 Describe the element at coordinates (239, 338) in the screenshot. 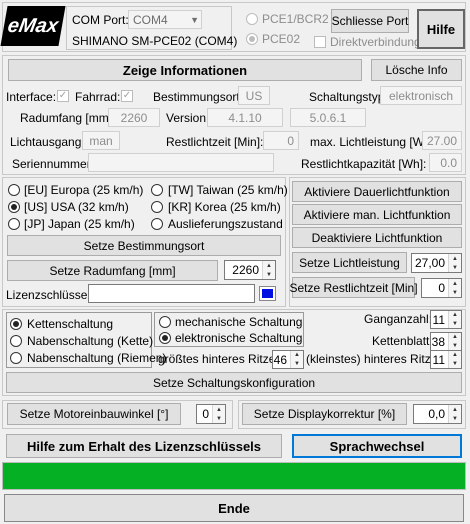

I see `electronic-label: elektronische Schaltung` at that location.